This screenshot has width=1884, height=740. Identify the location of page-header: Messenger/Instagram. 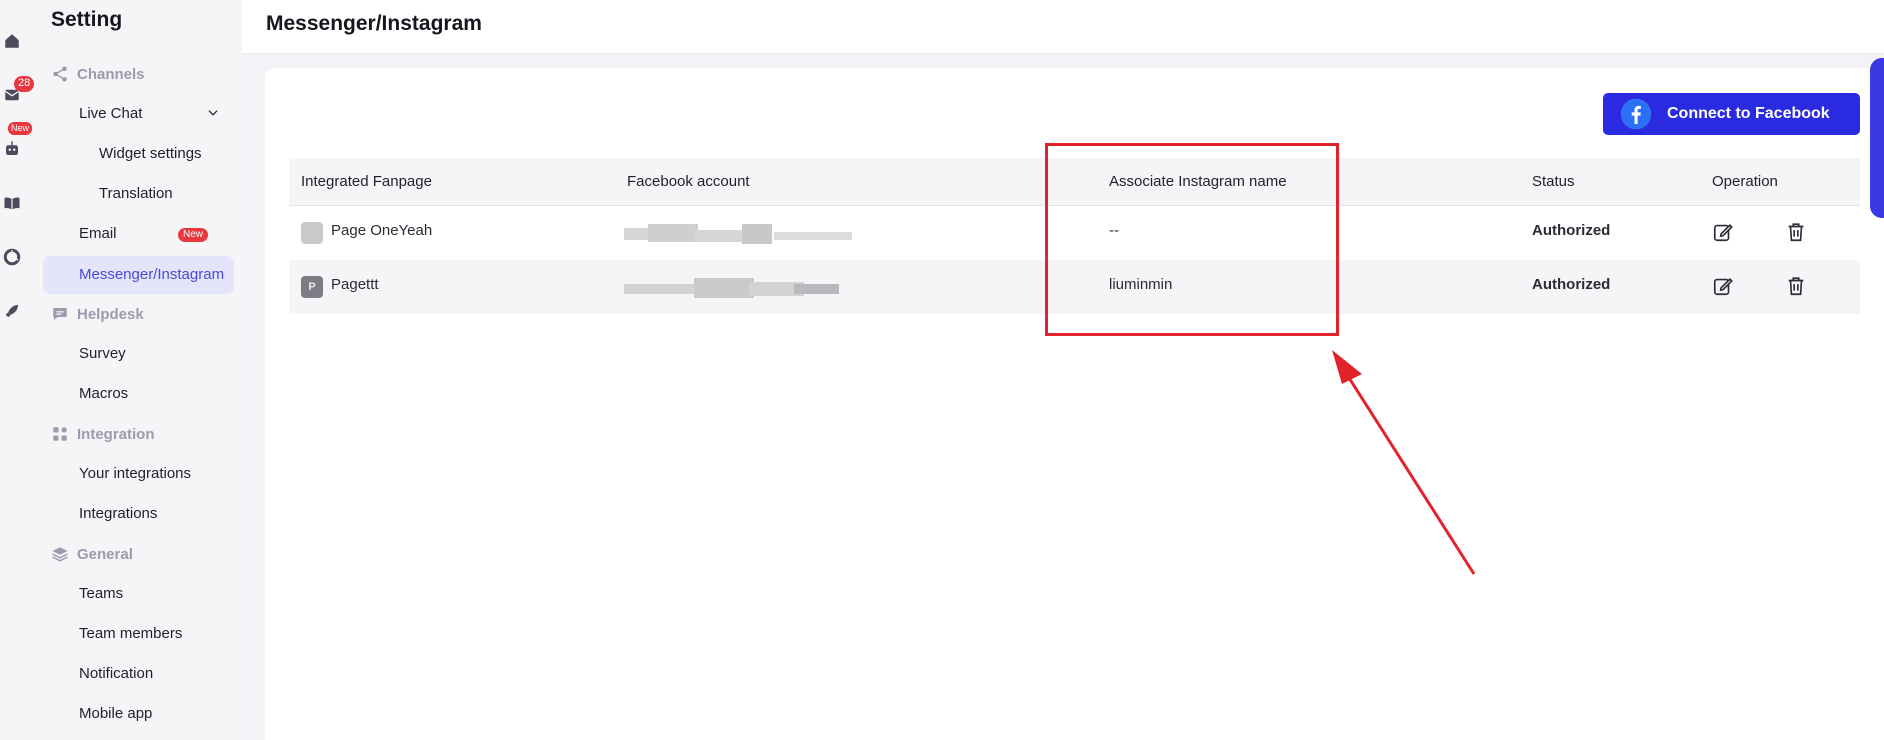
(1063, 27).